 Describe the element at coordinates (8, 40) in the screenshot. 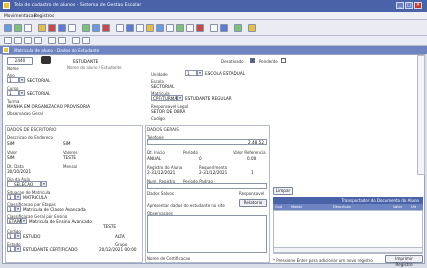

I see `first-record-icon` at that location.